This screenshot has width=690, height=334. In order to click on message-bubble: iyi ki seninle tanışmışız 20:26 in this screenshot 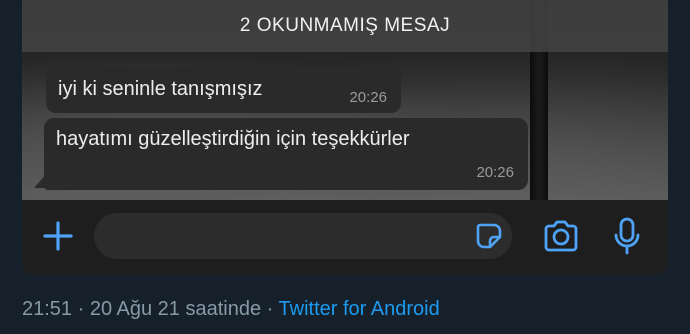, I will do `click(223, 90)`.